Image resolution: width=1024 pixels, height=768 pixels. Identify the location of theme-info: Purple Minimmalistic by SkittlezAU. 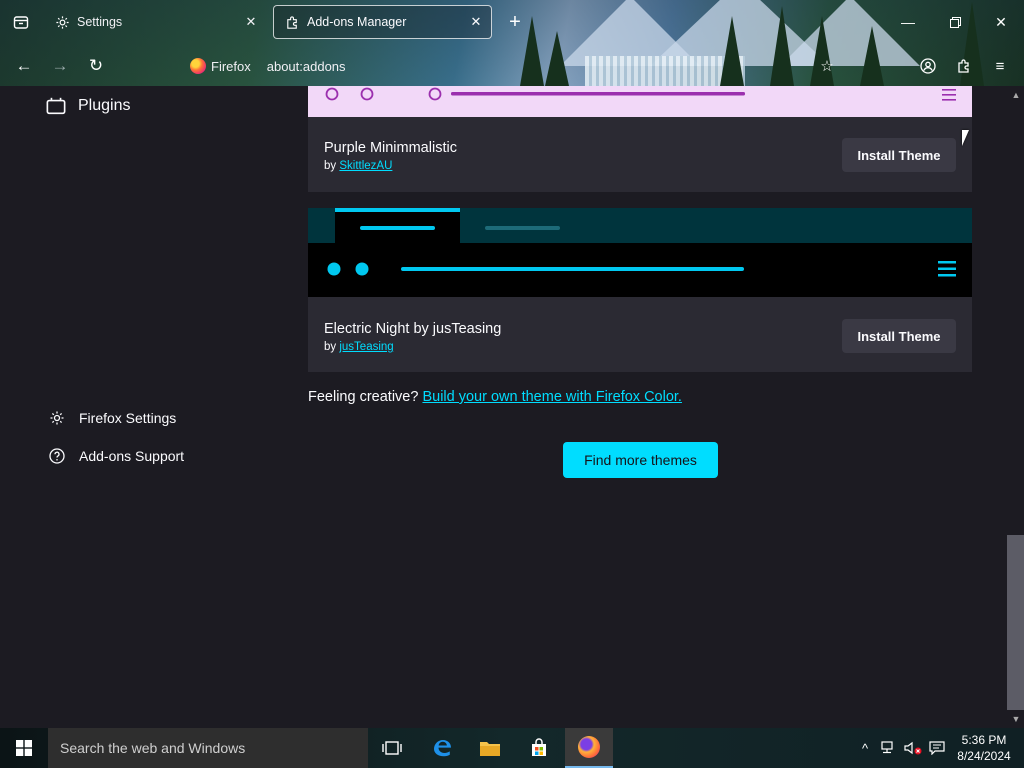
(390, 156).